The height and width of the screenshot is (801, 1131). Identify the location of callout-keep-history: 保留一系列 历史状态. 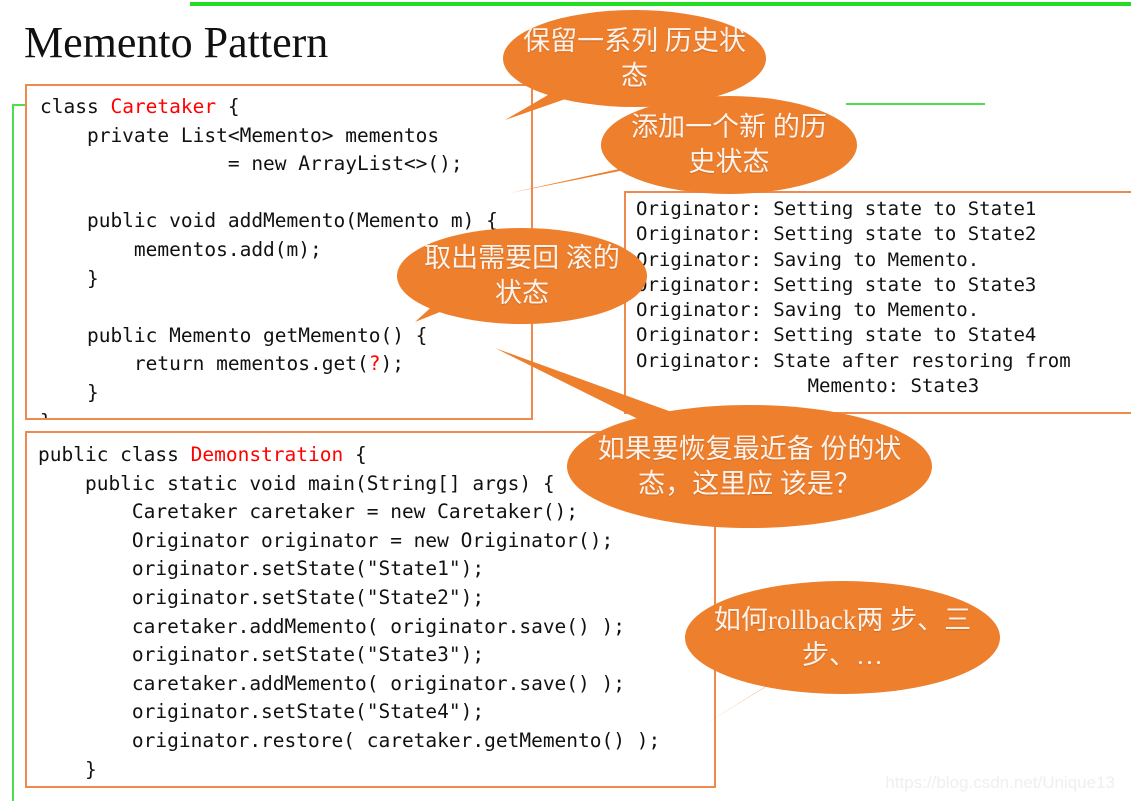
(634, 58).